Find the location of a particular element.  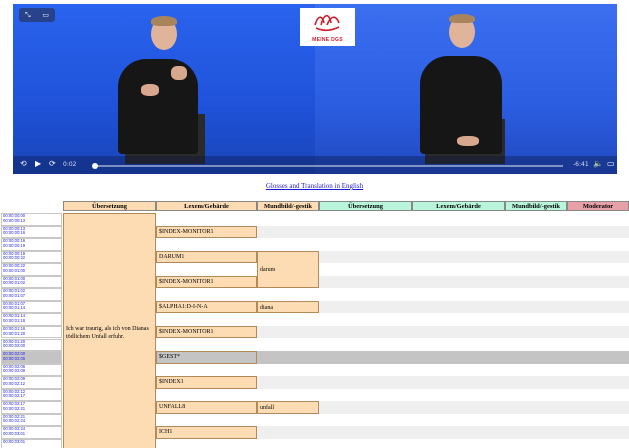

timestamp-cell: 00:00:03:01 is located at coordinates (31, 443).